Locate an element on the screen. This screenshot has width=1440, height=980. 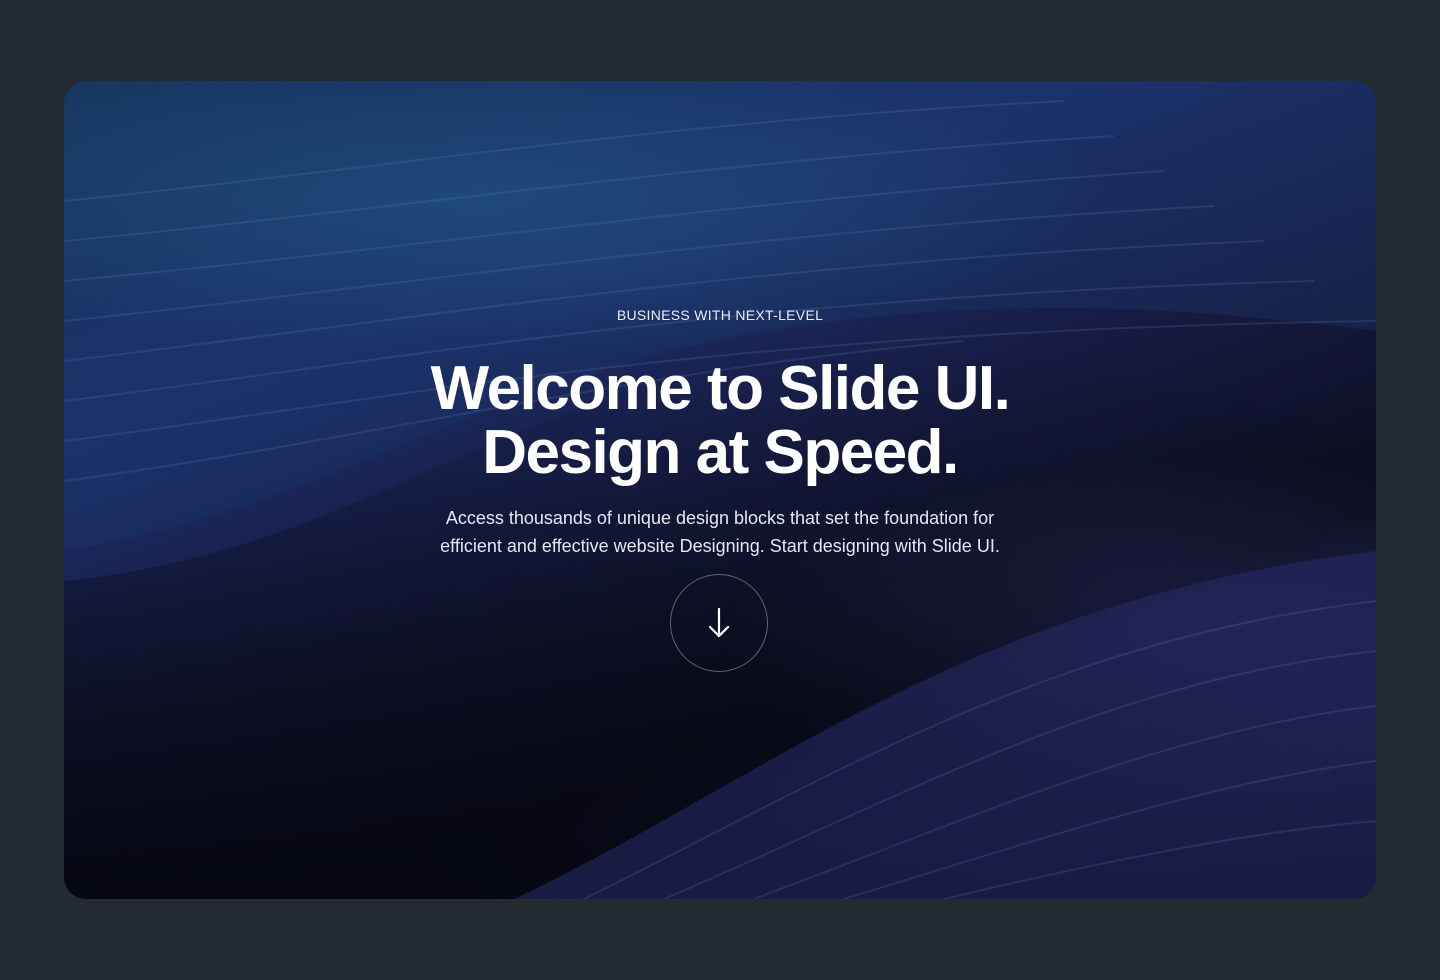
hero-headline-line-1: Welcome to Slide UI. is located at coordinates (720, 388).